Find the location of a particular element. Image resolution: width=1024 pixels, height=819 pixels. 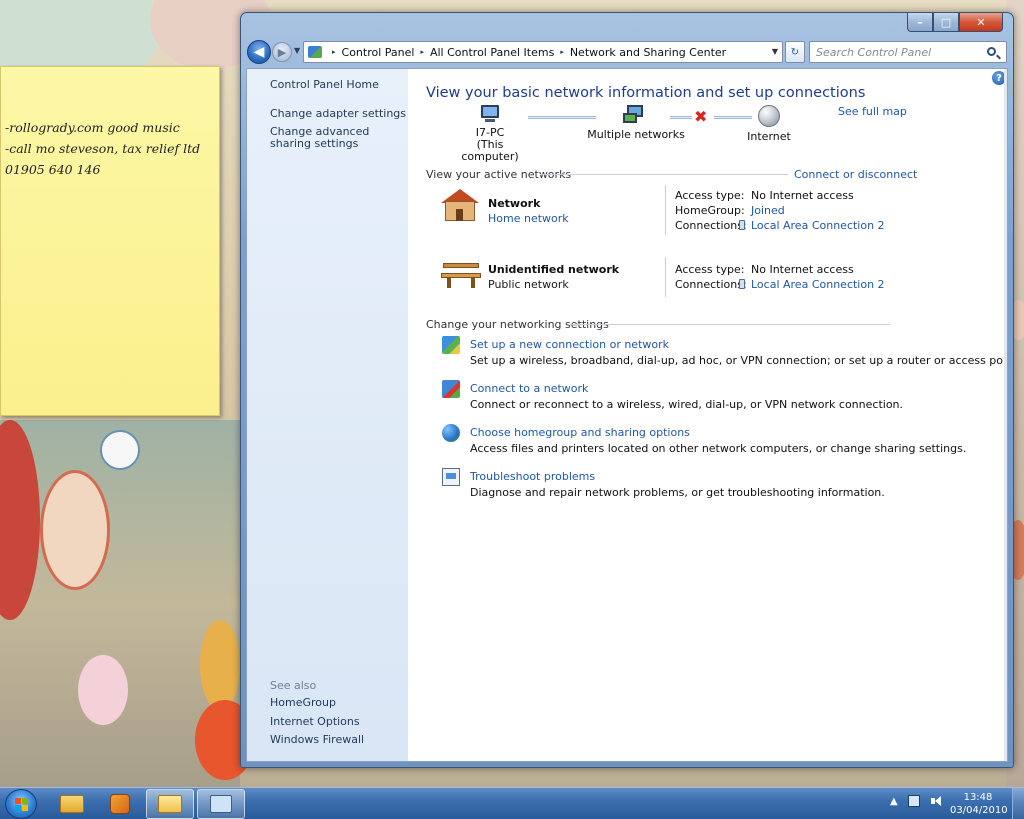

connect-network-icon is located at coordinates (451, 389).